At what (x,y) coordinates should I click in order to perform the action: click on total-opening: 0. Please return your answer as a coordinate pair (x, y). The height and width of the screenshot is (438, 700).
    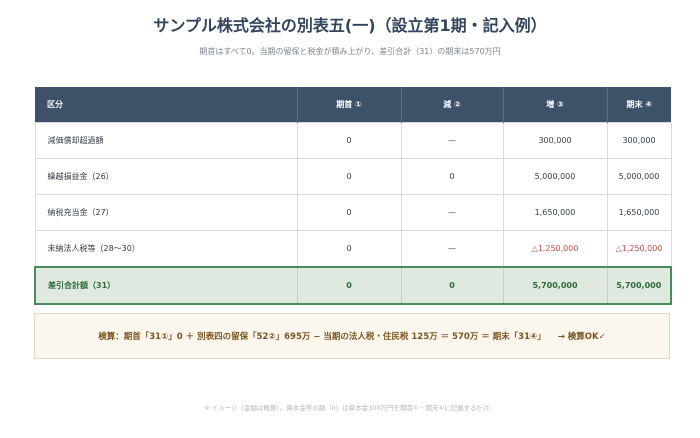
    Looking at the image, I should click on (349, 285).